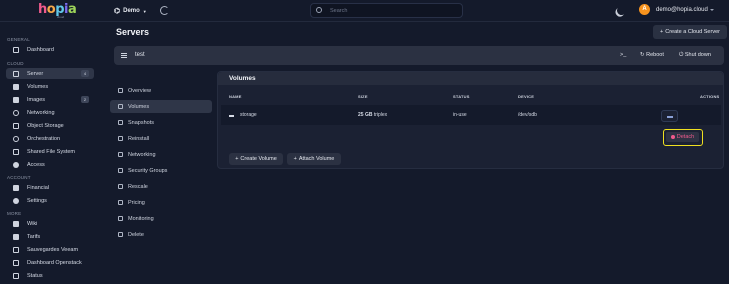 The image size is (729, 284). I want to click on settings-icon, so click(16, 200).